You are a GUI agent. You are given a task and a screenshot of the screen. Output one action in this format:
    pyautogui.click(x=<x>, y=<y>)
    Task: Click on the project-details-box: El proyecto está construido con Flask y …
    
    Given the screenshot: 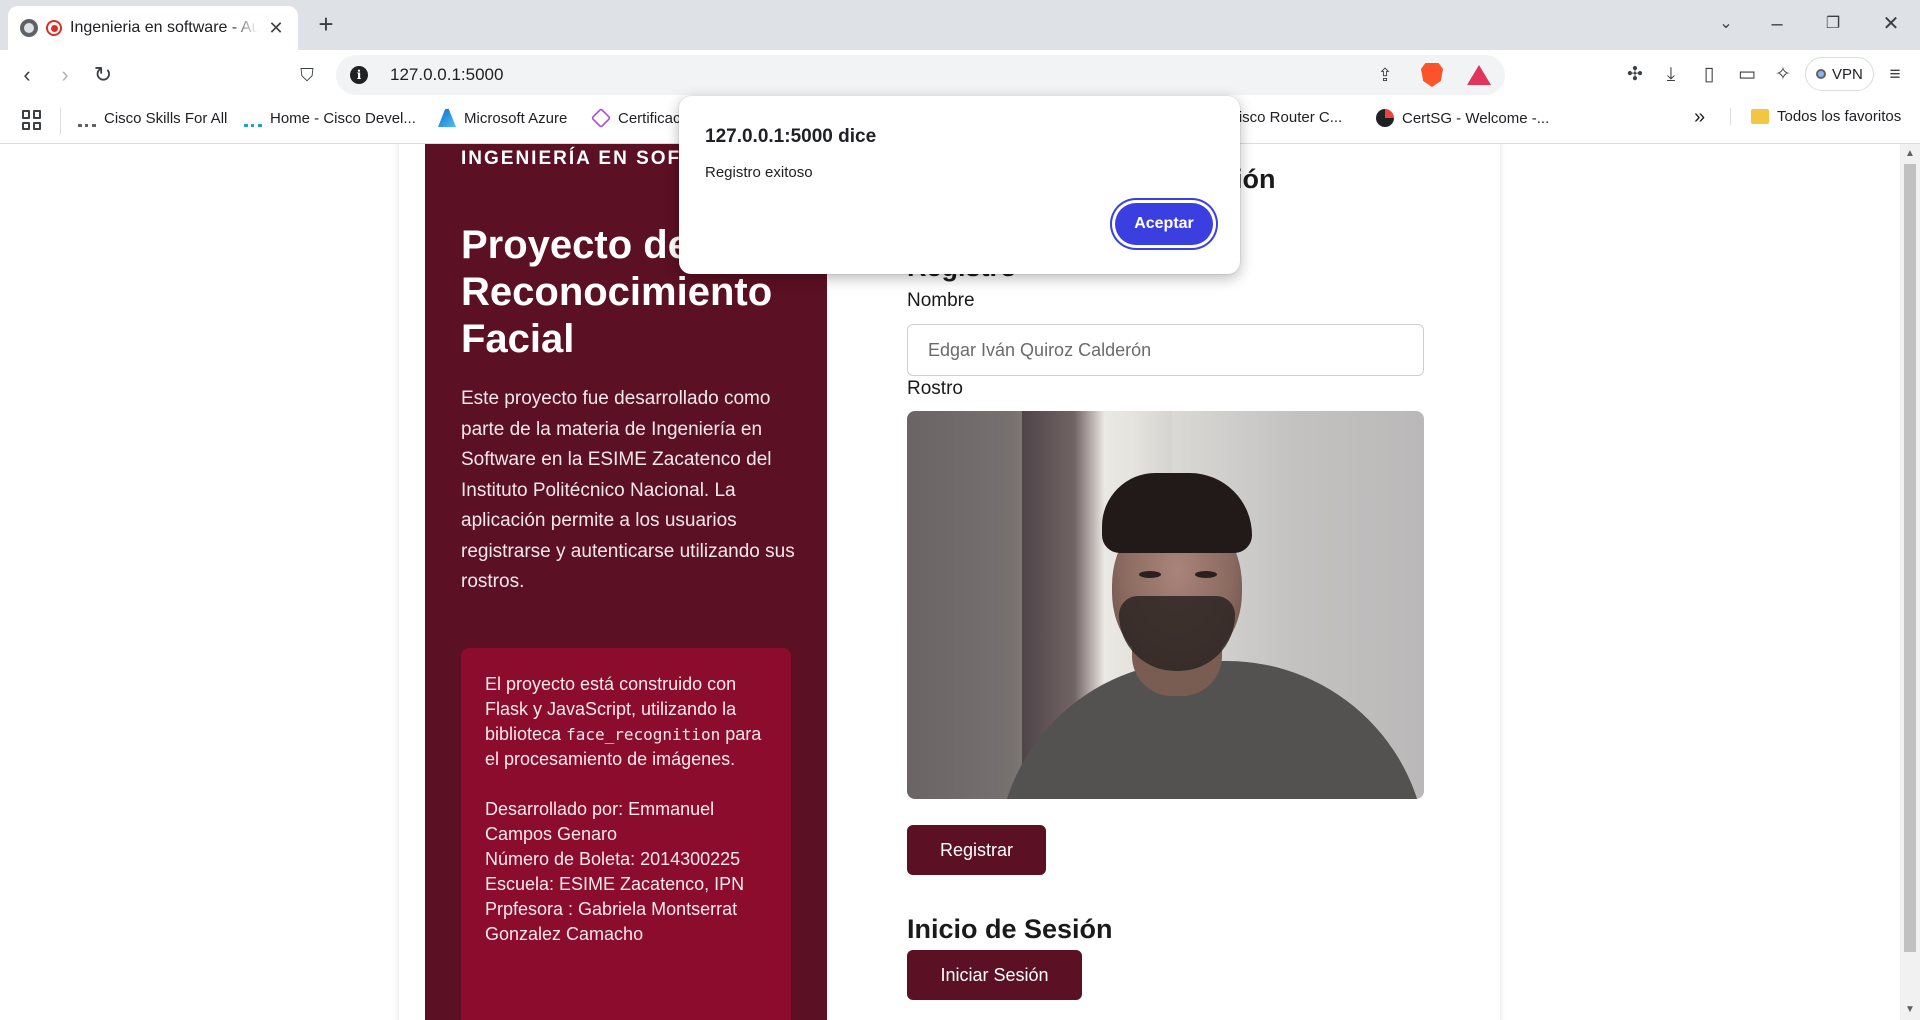 What is the action you would take?
    pyautogui.click(x=626, y=834)
    